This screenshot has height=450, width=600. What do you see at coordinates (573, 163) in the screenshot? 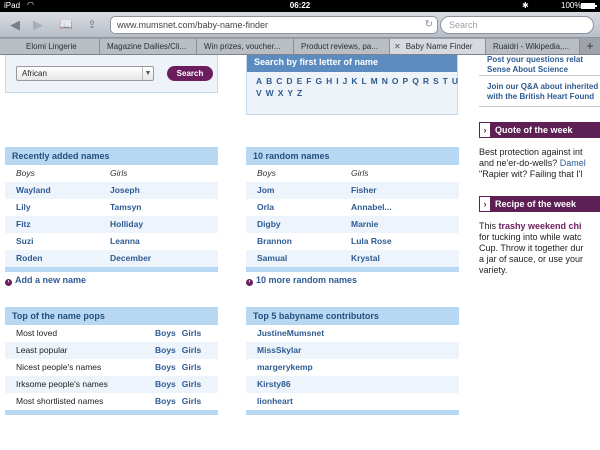
I see `quote-link: Damel` at bounding box center [573, 163].